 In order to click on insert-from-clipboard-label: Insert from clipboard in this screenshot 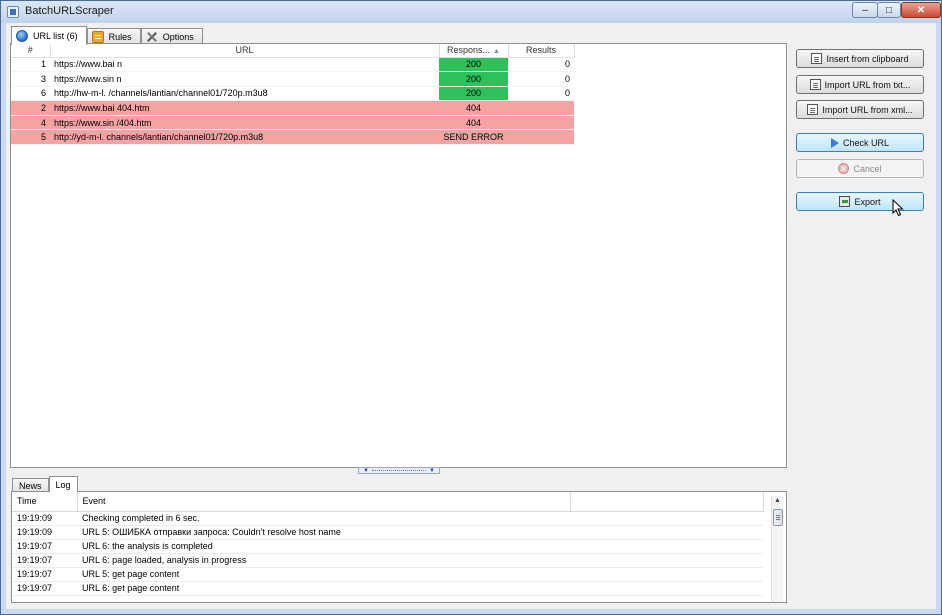, I will do `click(867, 58)`.